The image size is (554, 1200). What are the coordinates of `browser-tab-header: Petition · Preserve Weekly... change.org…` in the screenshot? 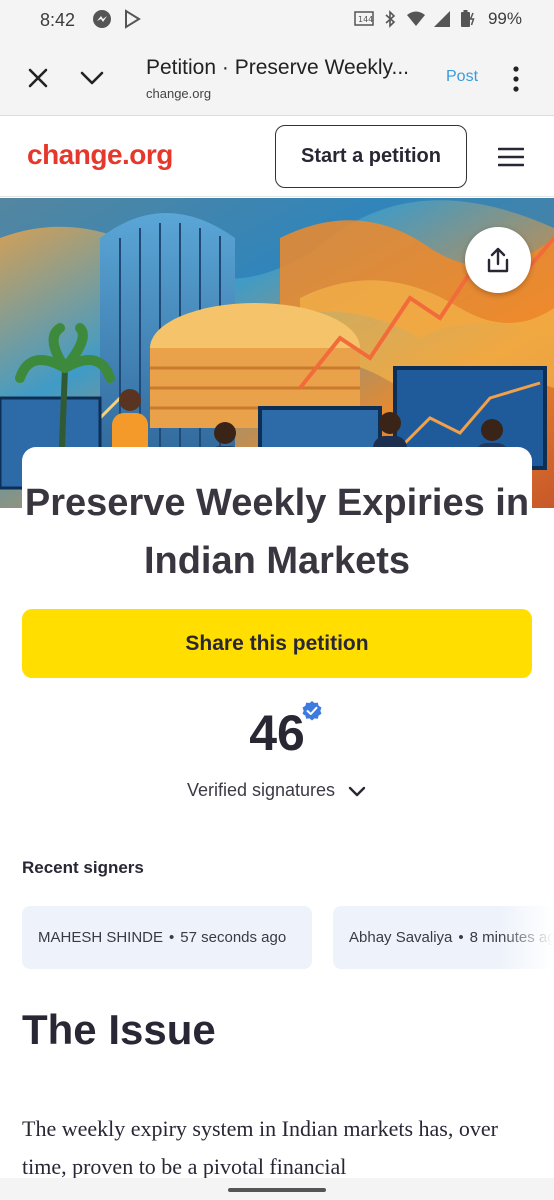 It's located at (277, 79).